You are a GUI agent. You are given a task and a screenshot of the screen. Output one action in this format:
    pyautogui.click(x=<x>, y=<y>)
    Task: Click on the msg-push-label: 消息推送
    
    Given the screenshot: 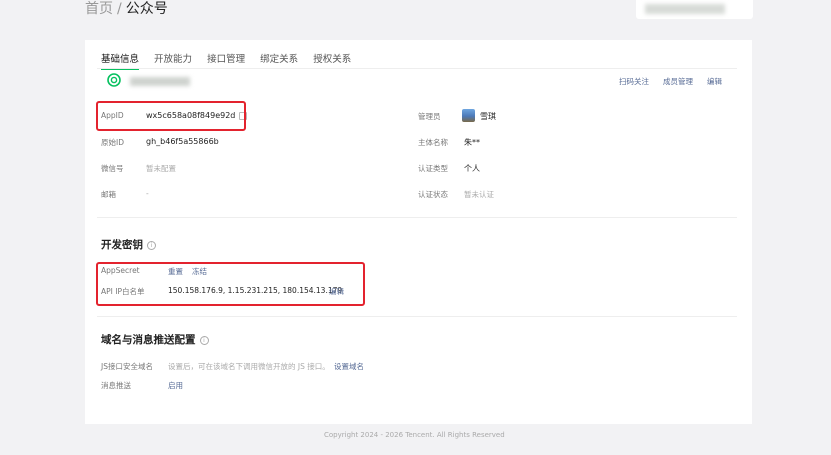 What is the action you would take?
    pyautogui.click(x=116, y=385)
    